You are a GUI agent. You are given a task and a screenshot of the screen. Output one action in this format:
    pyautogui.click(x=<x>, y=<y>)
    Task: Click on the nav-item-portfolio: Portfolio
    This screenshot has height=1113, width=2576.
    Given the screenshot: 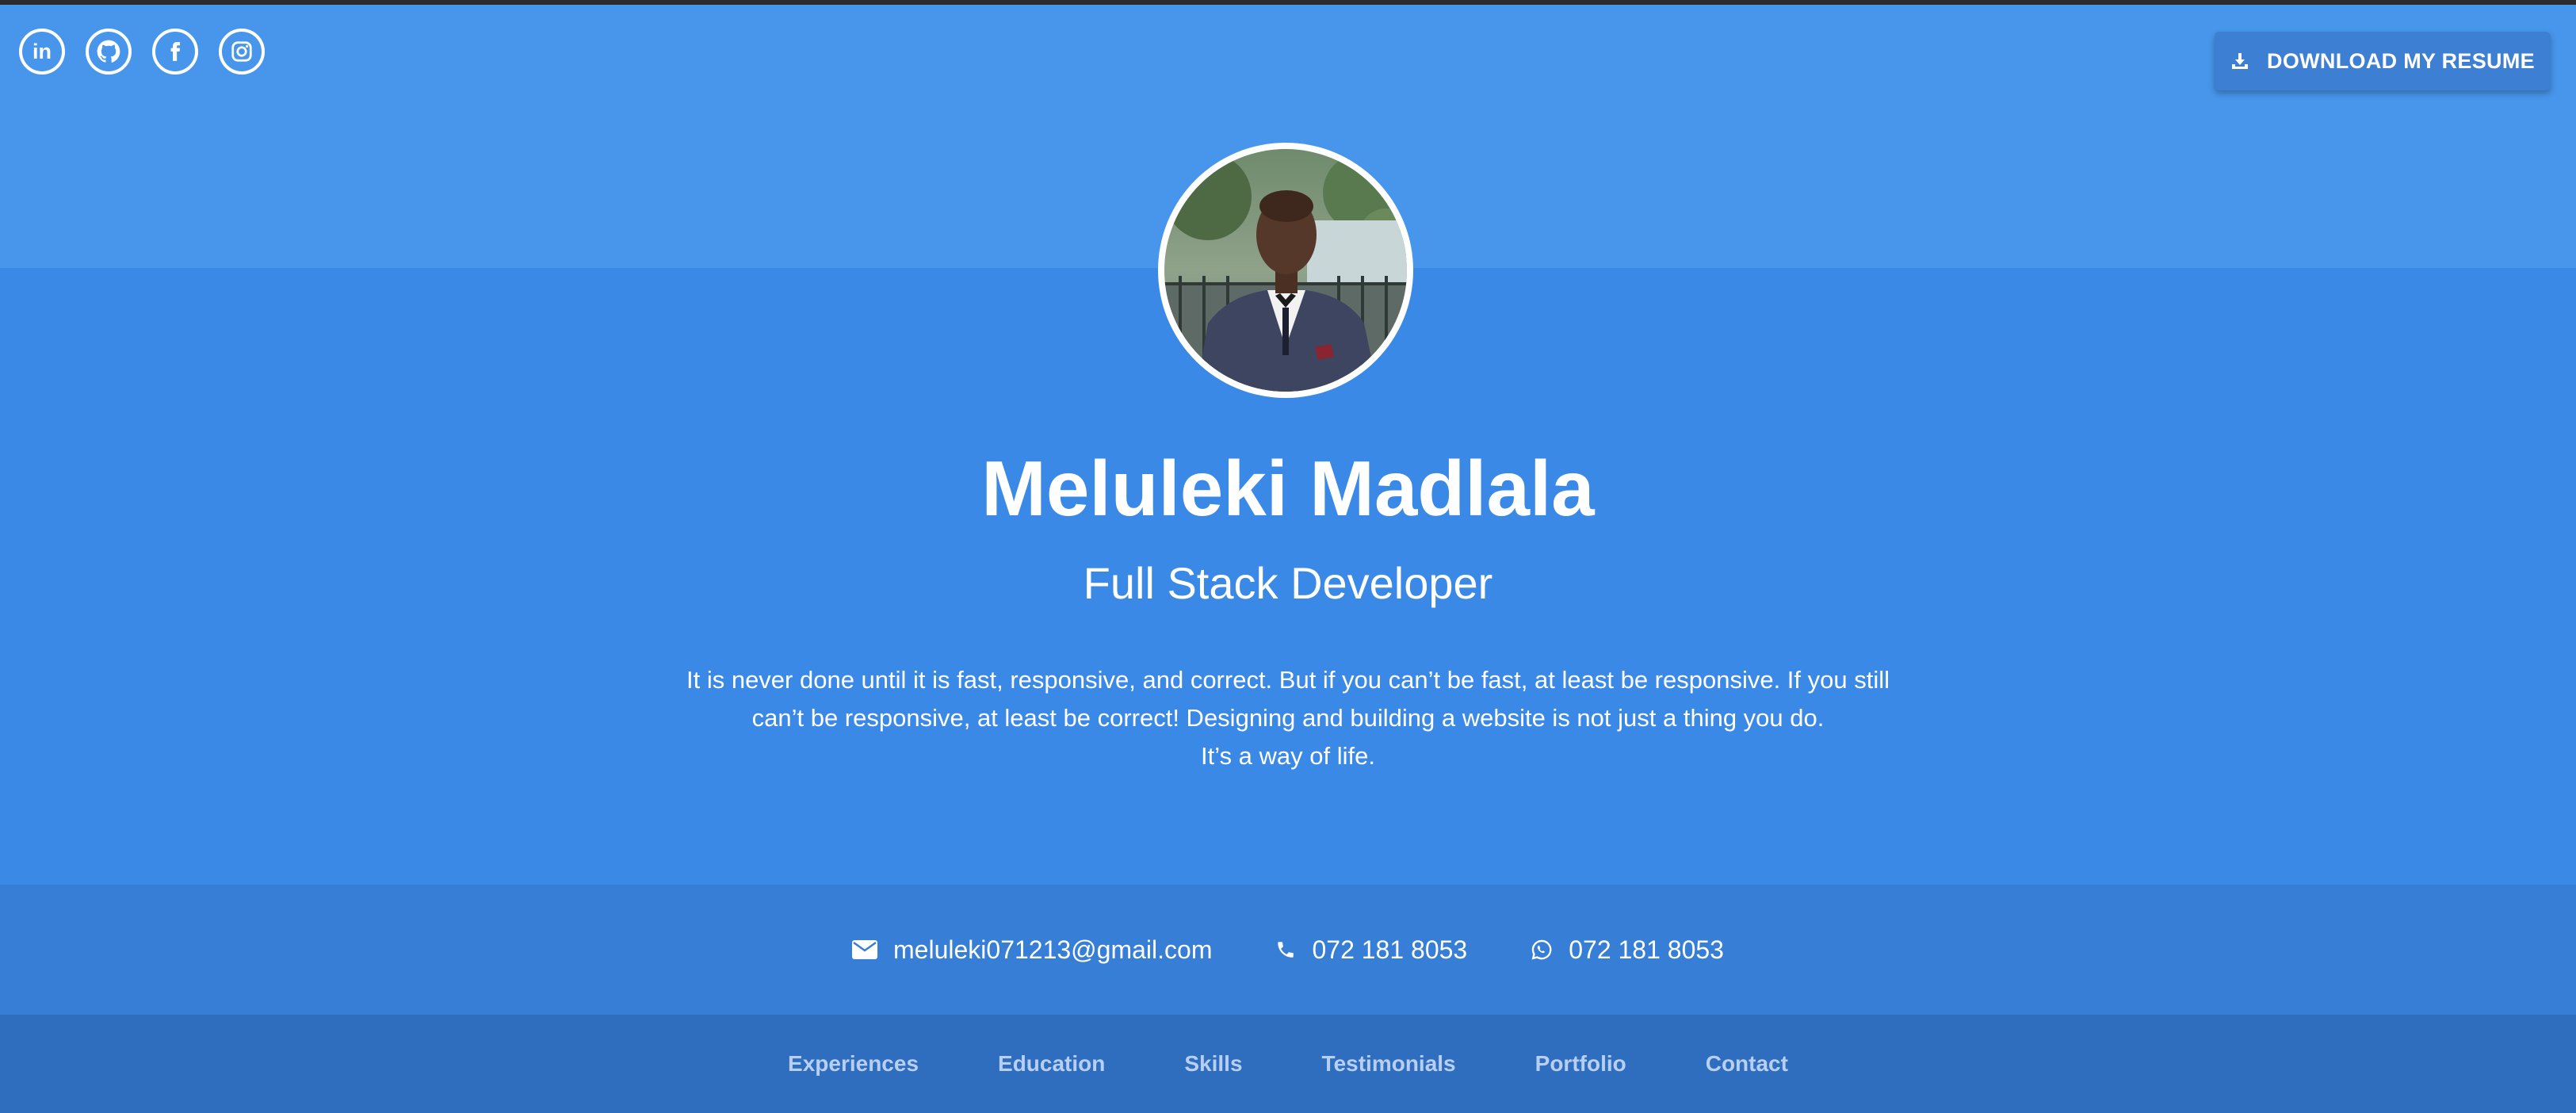 What is the action you would take?
    pyautogui.click(x=1580, y=1064)
    